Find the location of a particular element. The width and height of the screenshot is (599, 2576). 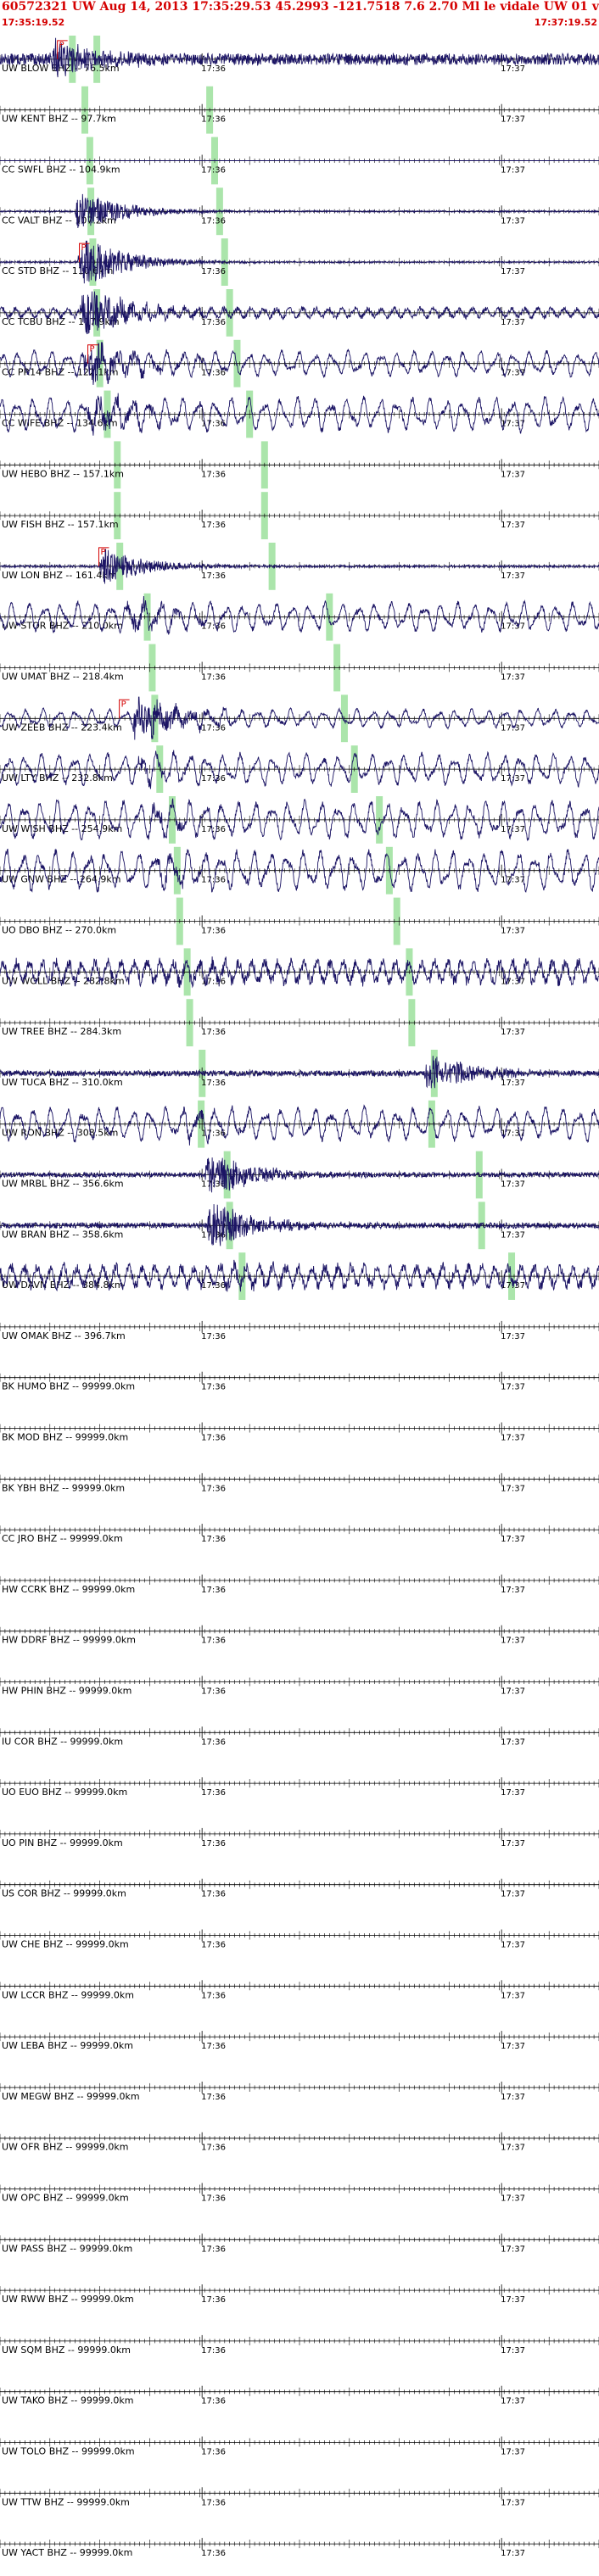

trace-row: 17:36 17:37UW MRBL BHZ -- 356.6km is located at coordinates (299, 1175).